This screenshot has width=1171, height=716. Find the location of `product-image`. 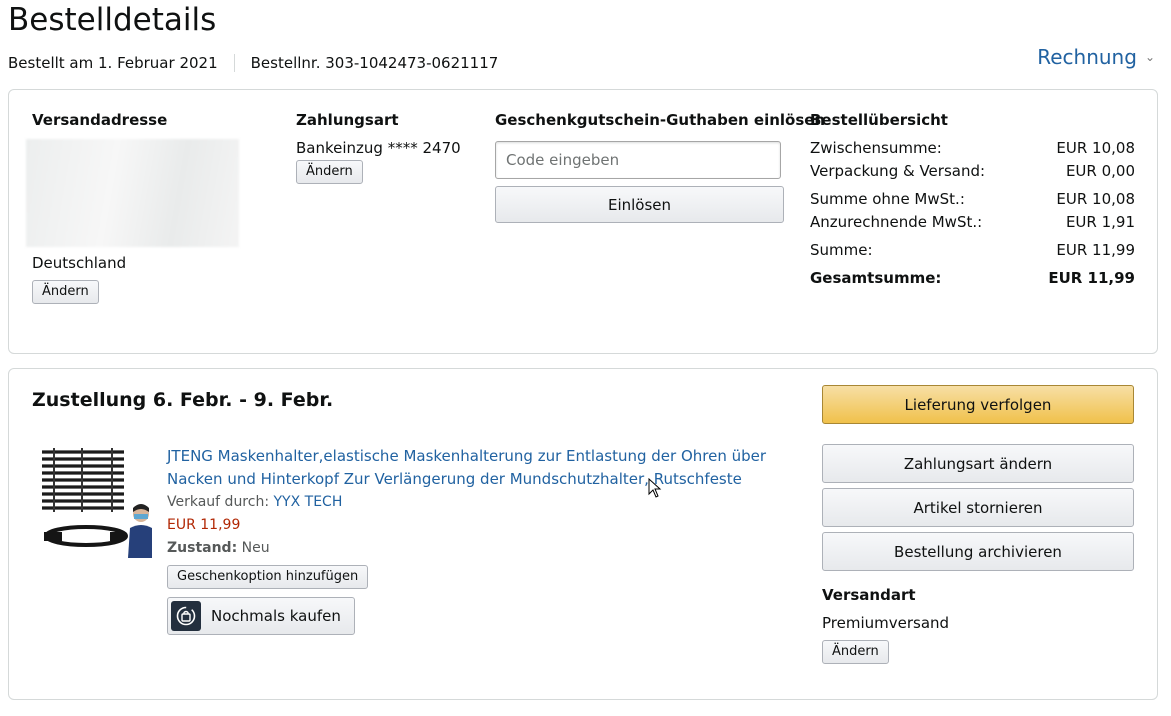

product-image is located at coordinates (96, 502).